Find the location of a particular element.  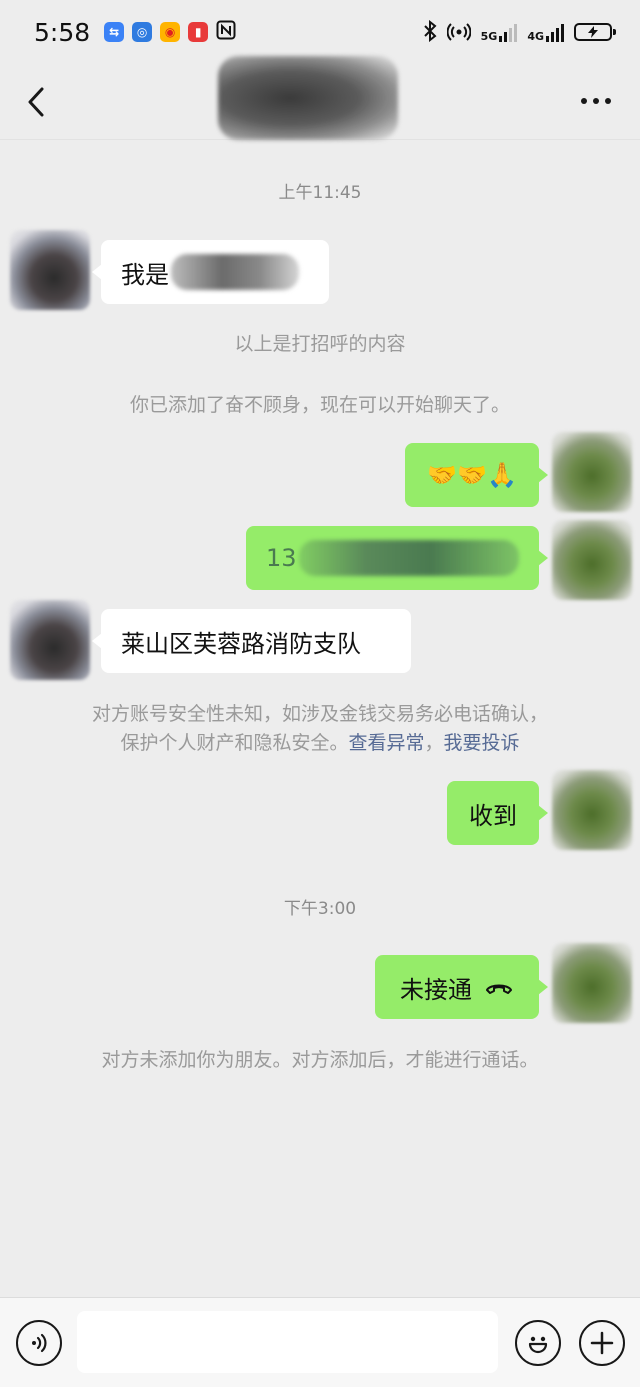

signal-4g: 4G is located at coordinates (545, 32).